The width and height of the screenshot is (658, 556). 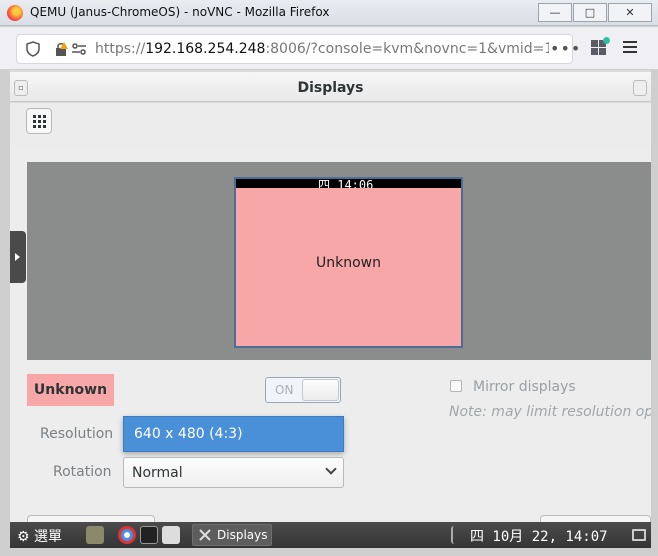 I want to click on monitor-name: Unknown, so click(x=348, y=263).